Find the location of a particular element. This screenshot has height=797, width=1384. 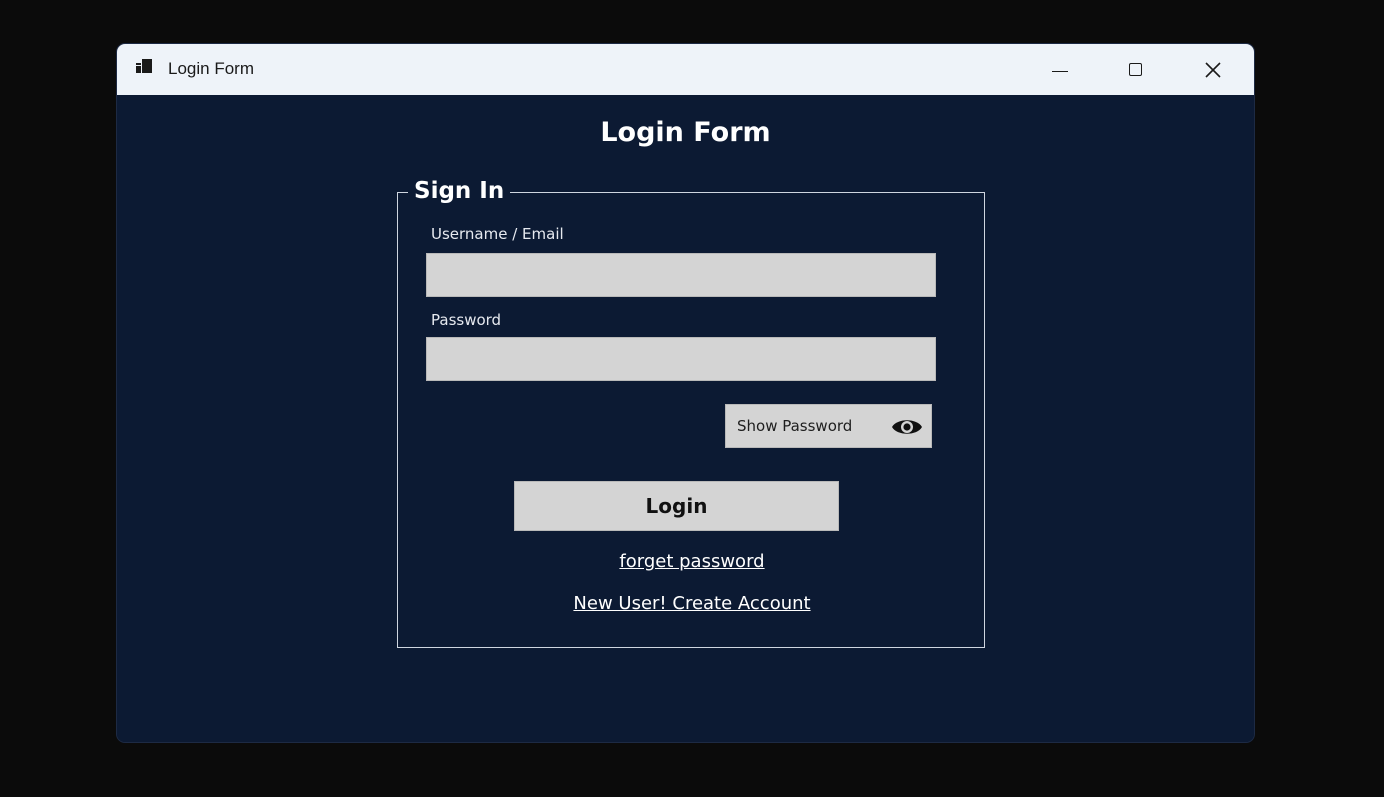

page-title: Login Form is located at coordinates (685, 132).